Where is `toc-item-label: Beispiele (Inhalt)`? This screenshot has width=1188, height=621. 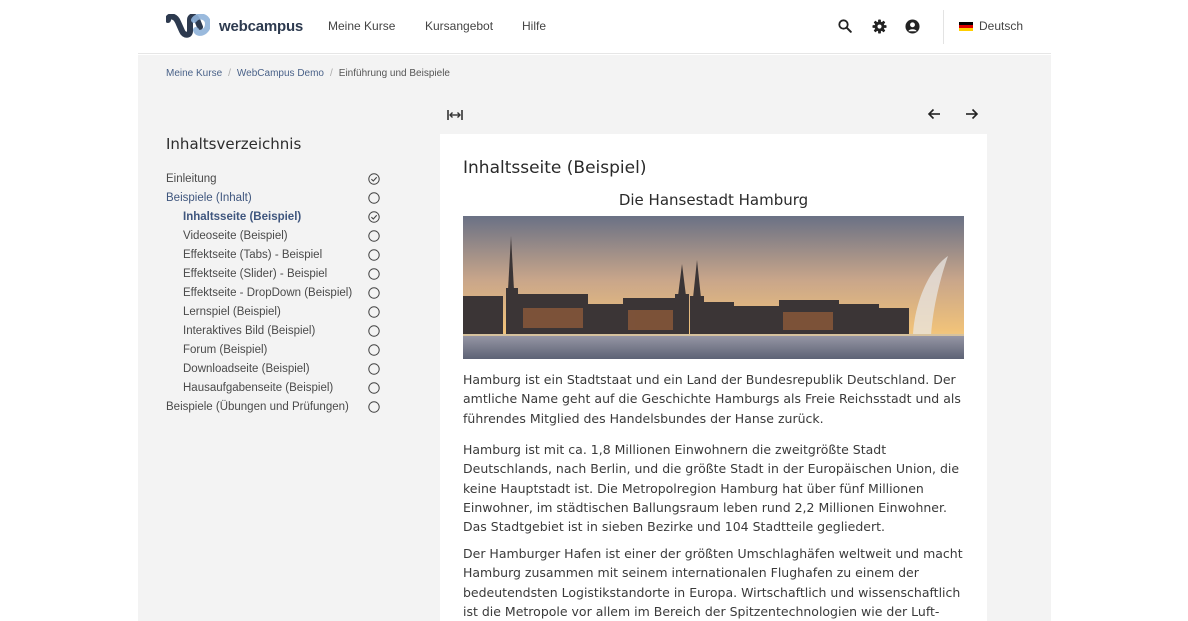
toc-item-label: Beispiele (Inhalt) is located at coordinates (209, 197).